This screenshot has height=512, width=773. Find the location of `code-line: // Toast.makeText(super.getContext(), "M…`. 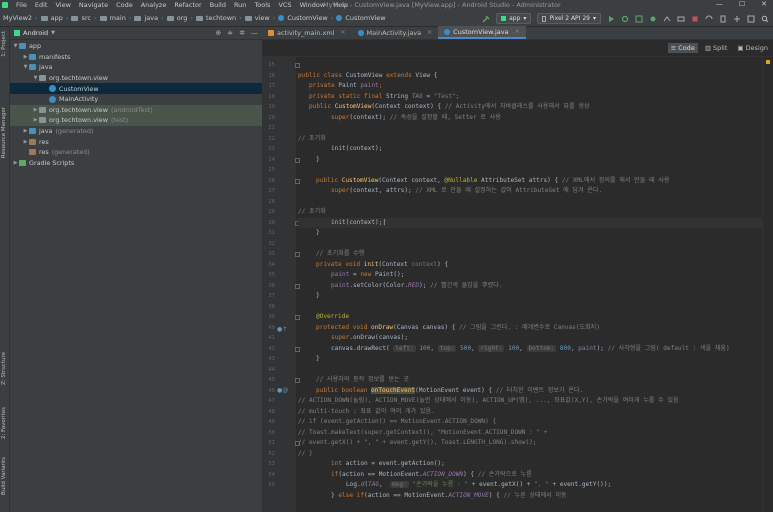

code-line: // Toast.makeText(super.getContext(), "M… is located at coordinates (423, 432).